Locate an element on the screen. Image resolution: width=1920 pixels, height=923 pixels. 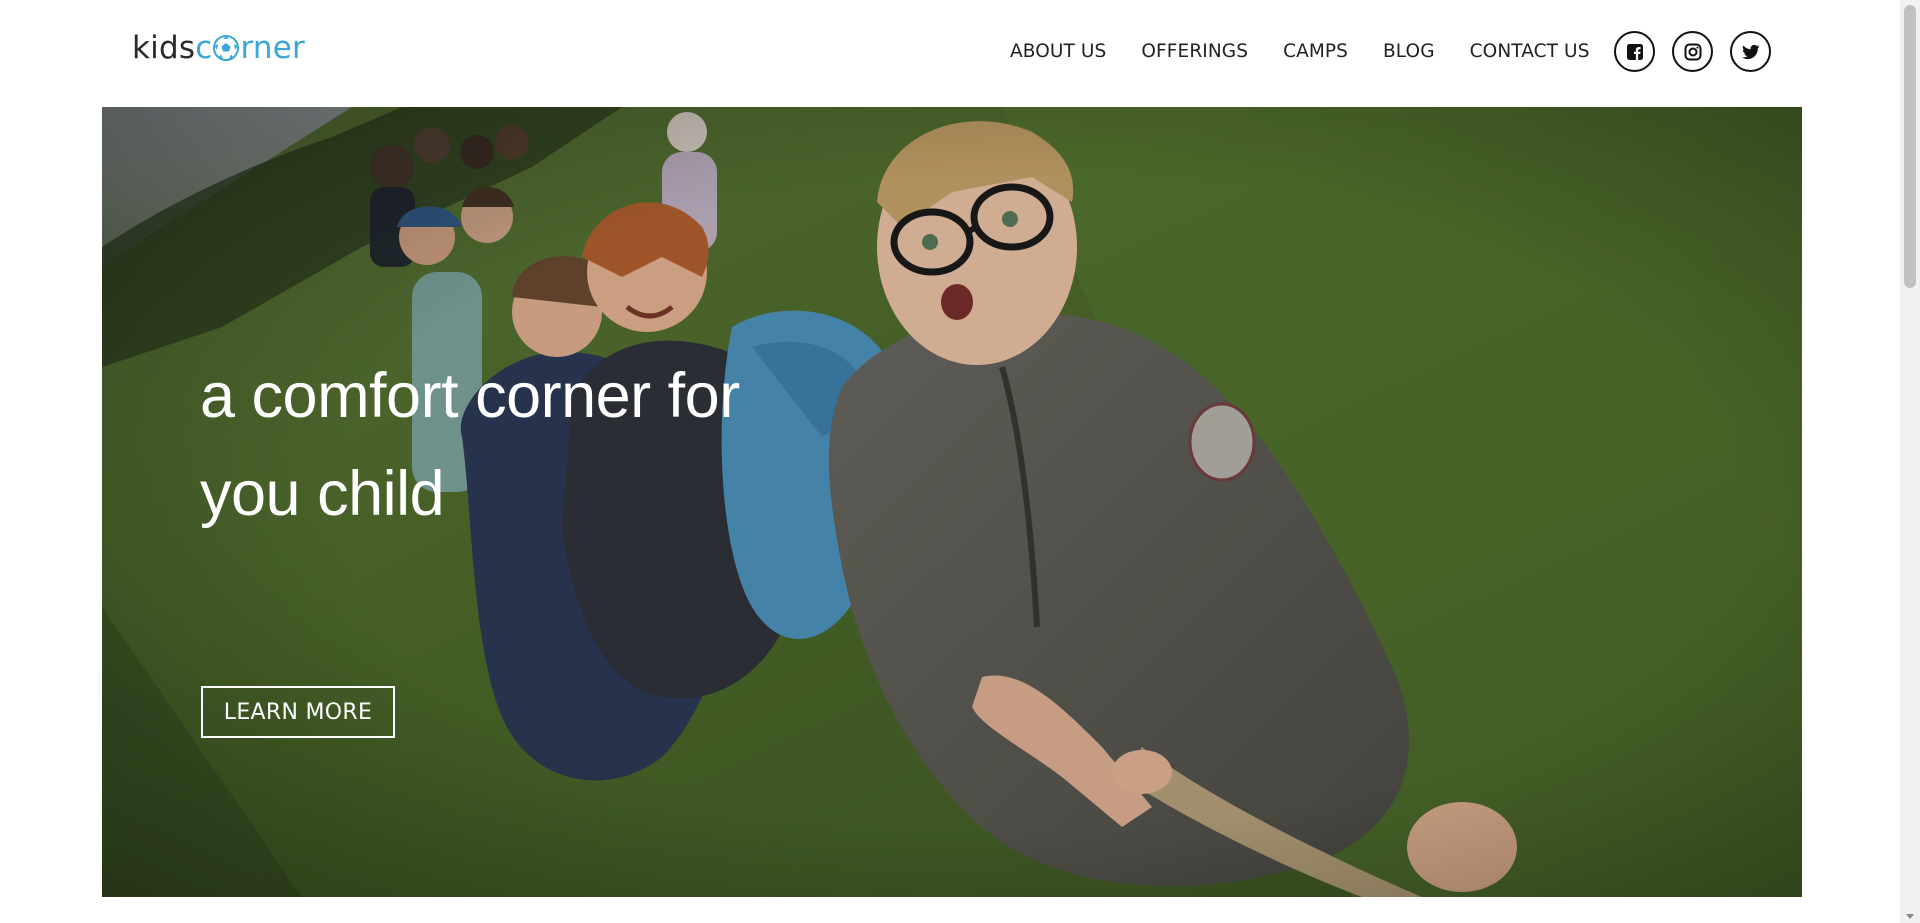
nav-offerings: OFFERINGS is located at coordinates (1194, 52).